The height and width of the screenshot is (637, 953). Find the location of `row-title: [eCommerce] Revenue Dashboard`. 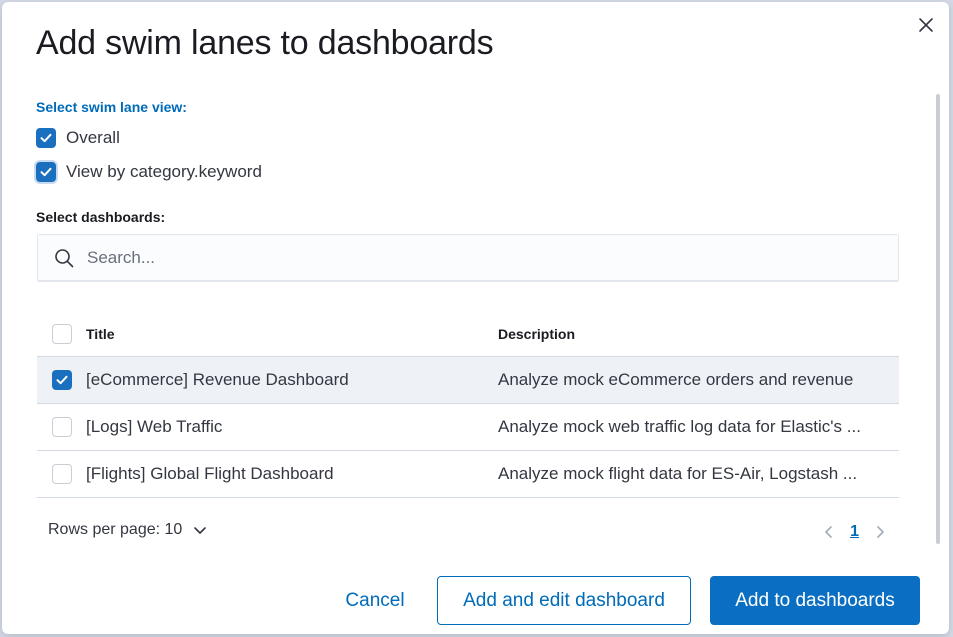

row-title: [eCommerce] Revenue Dashboard is located at coordinates (217, 379).